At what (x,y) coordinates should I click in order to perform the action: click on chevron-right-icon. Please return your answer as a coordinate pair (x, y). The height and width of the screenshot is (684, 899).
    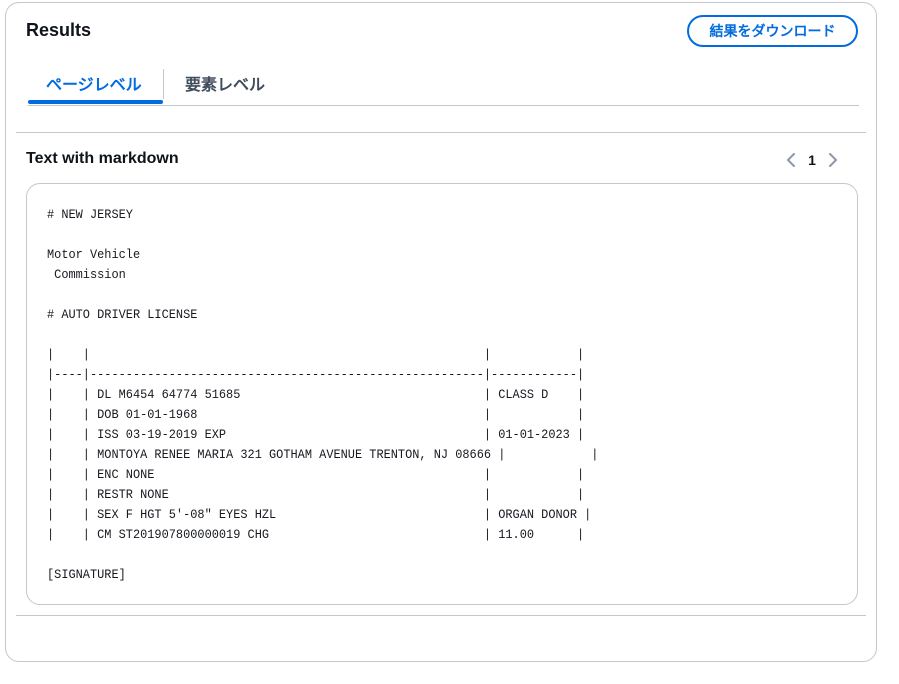
    Looking at the image, I should click on (833, 160).